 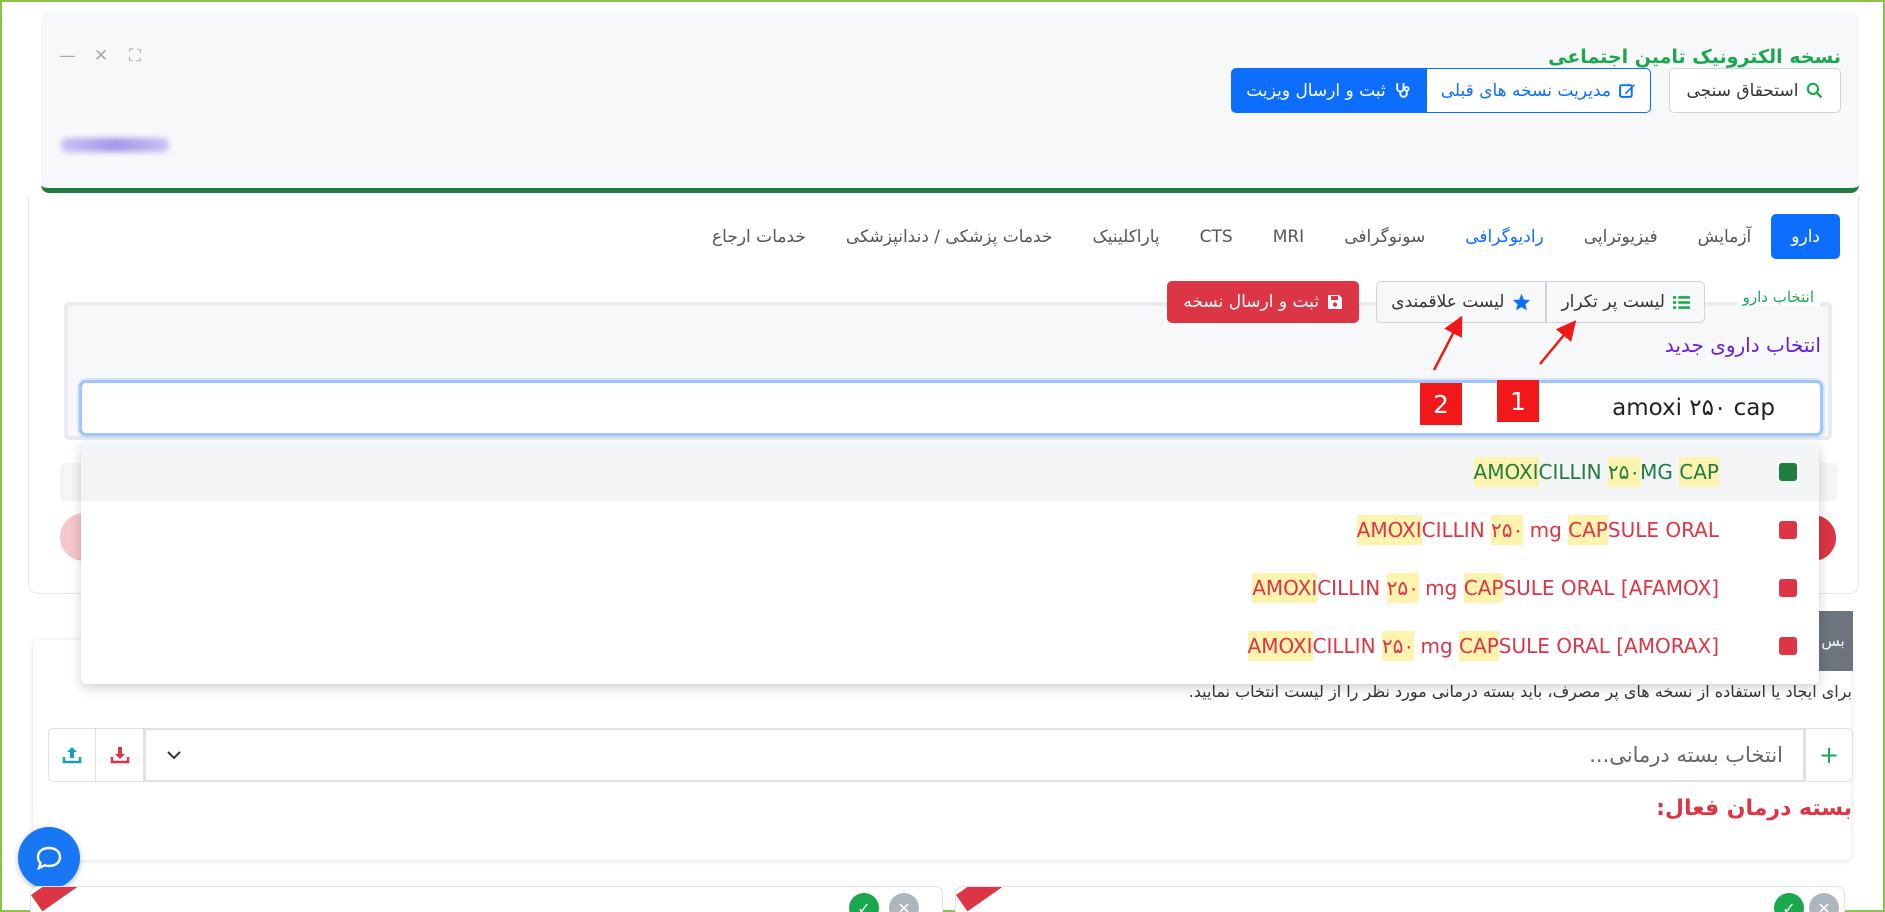 I want to click on search-icon, so click(x=1815, y=90).